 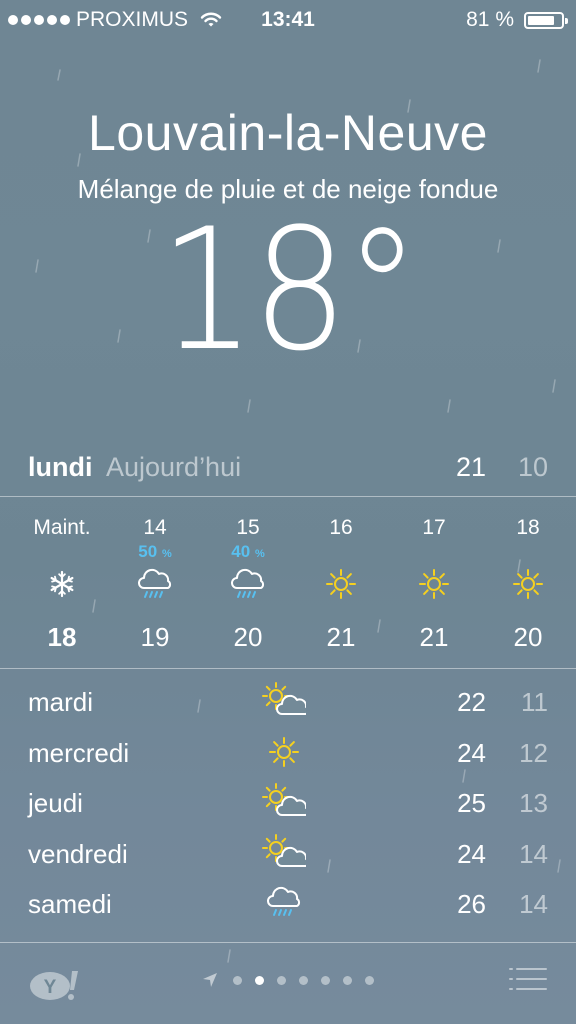 I want to click on hourly-time: 15, so click(x=248, y=527).